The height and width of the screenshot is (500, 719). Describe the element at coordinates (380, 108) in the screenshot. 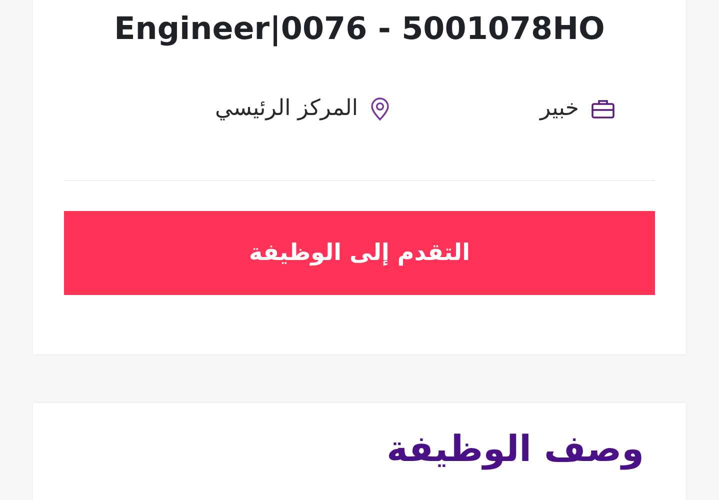

I see `location-pin-icon` at that location.